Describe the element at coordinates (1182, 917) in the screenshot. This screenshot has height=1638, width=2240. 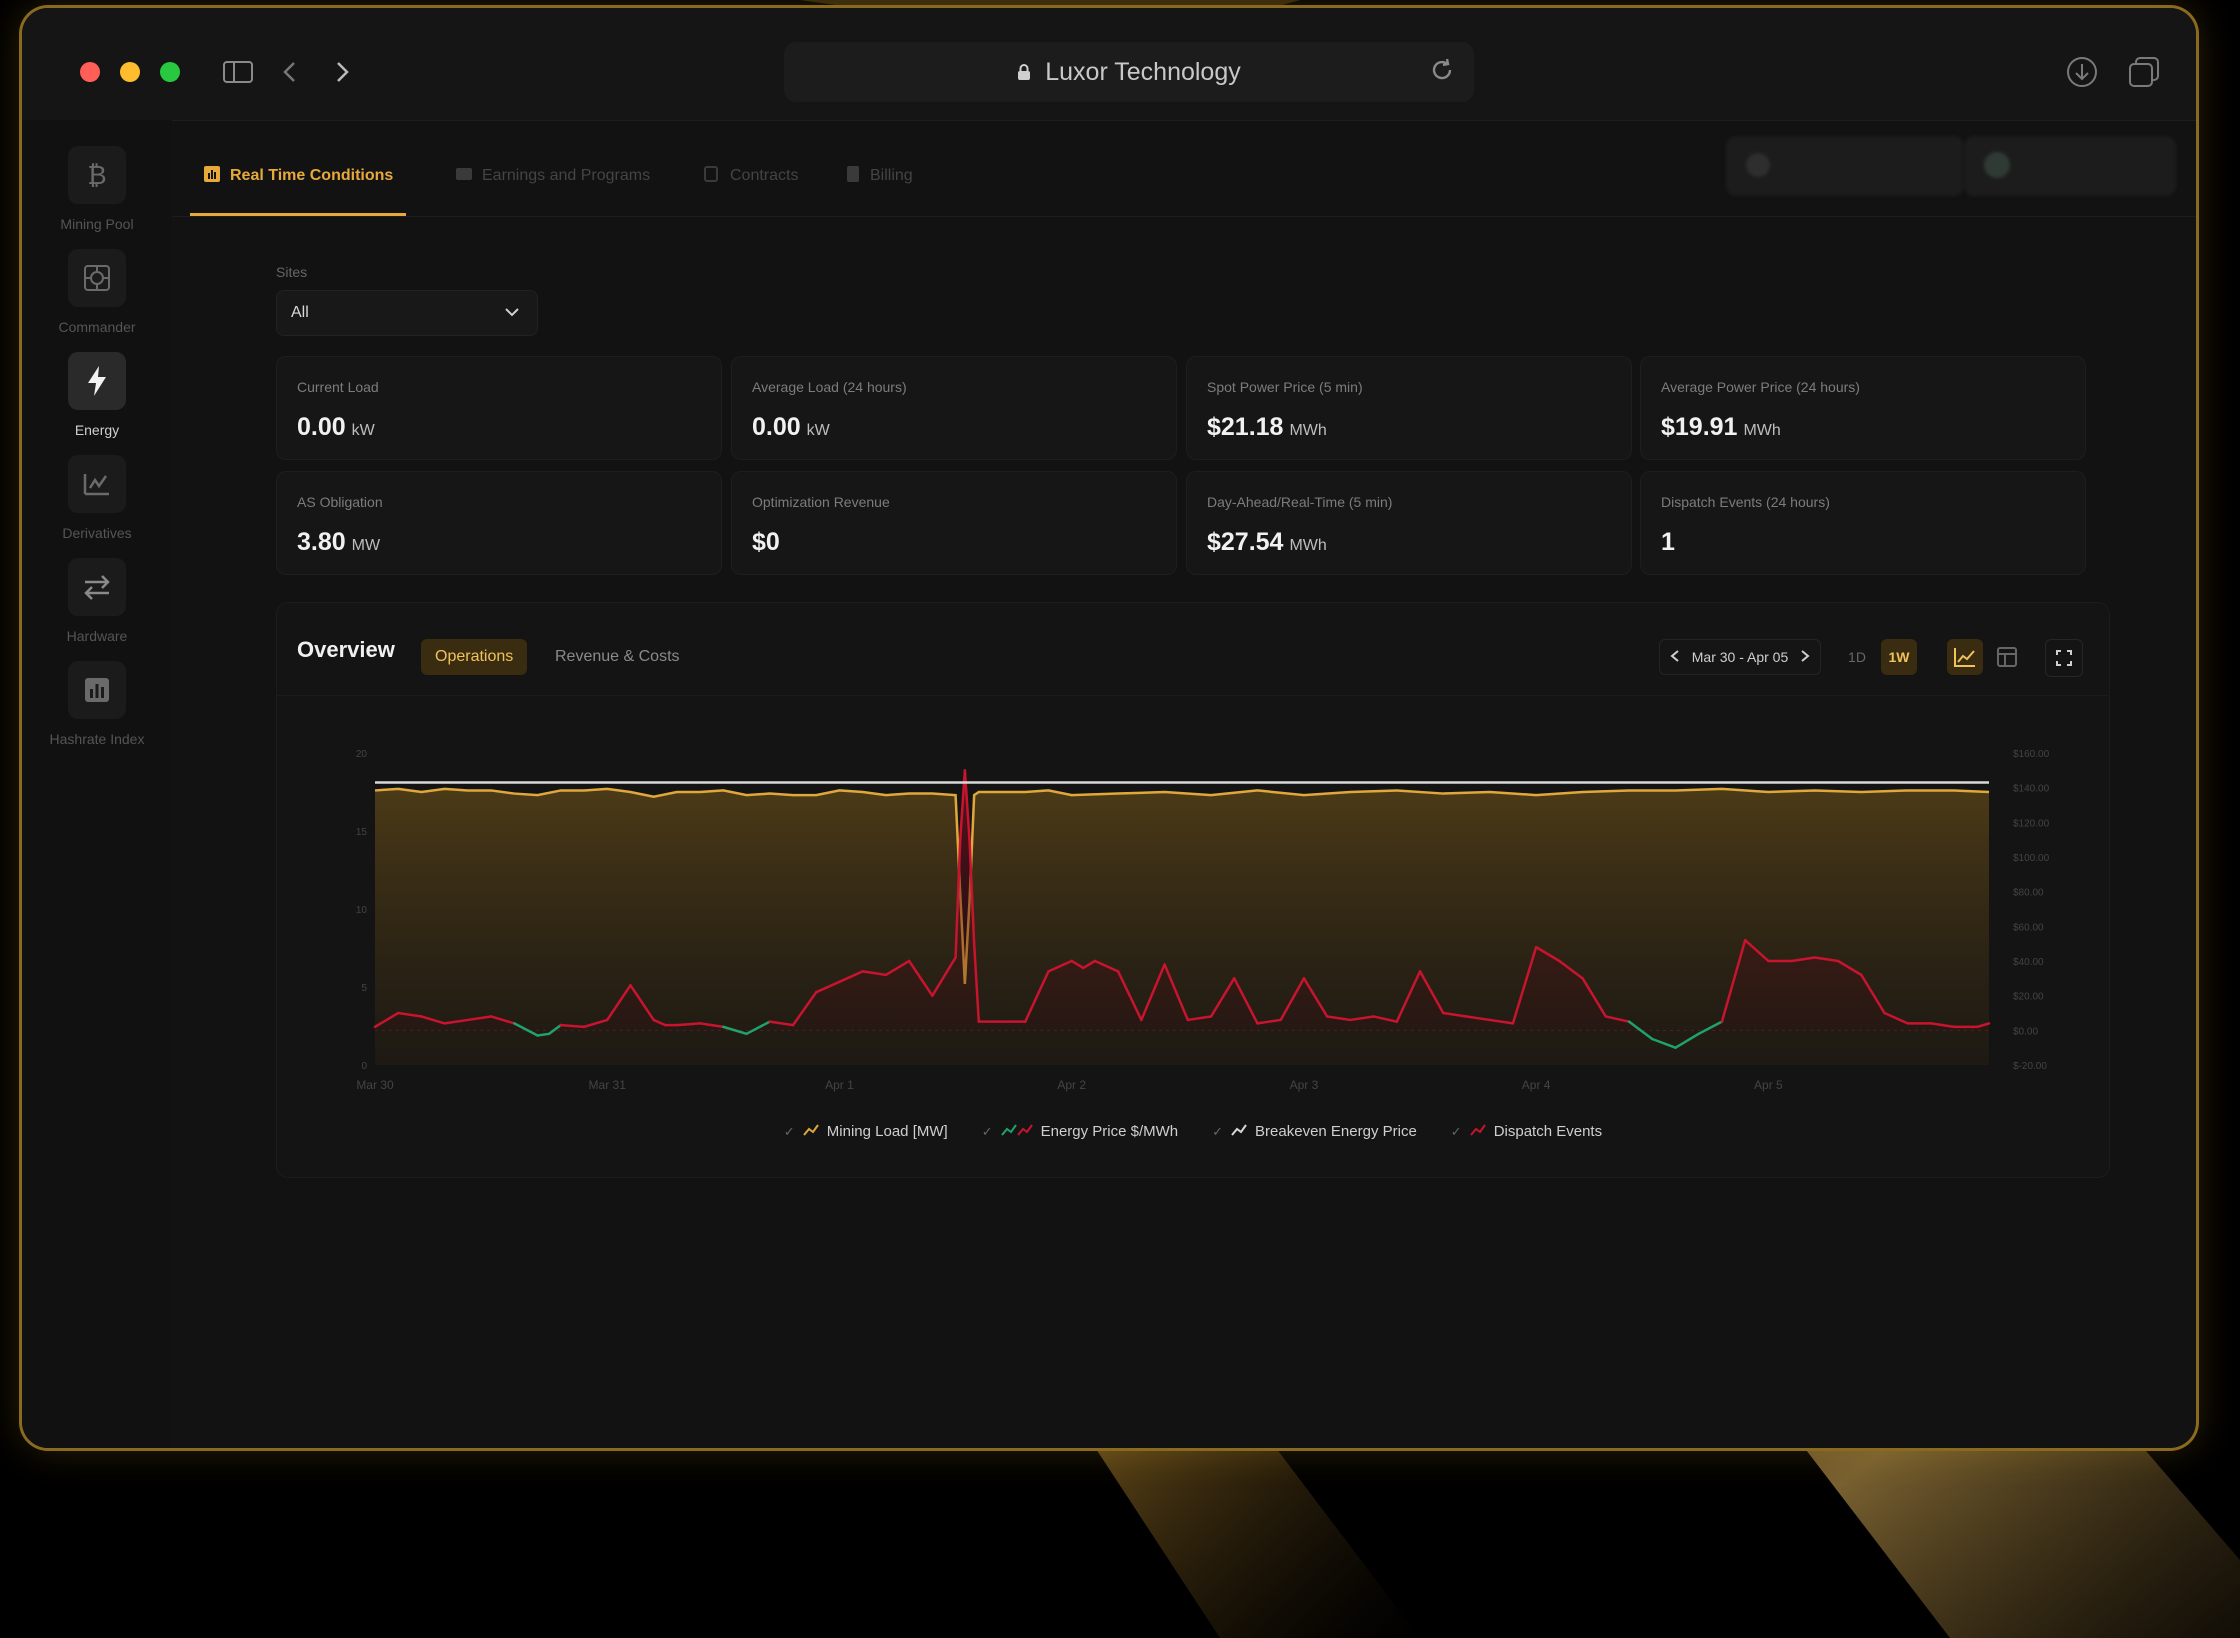
I see `chart-series` at that location.